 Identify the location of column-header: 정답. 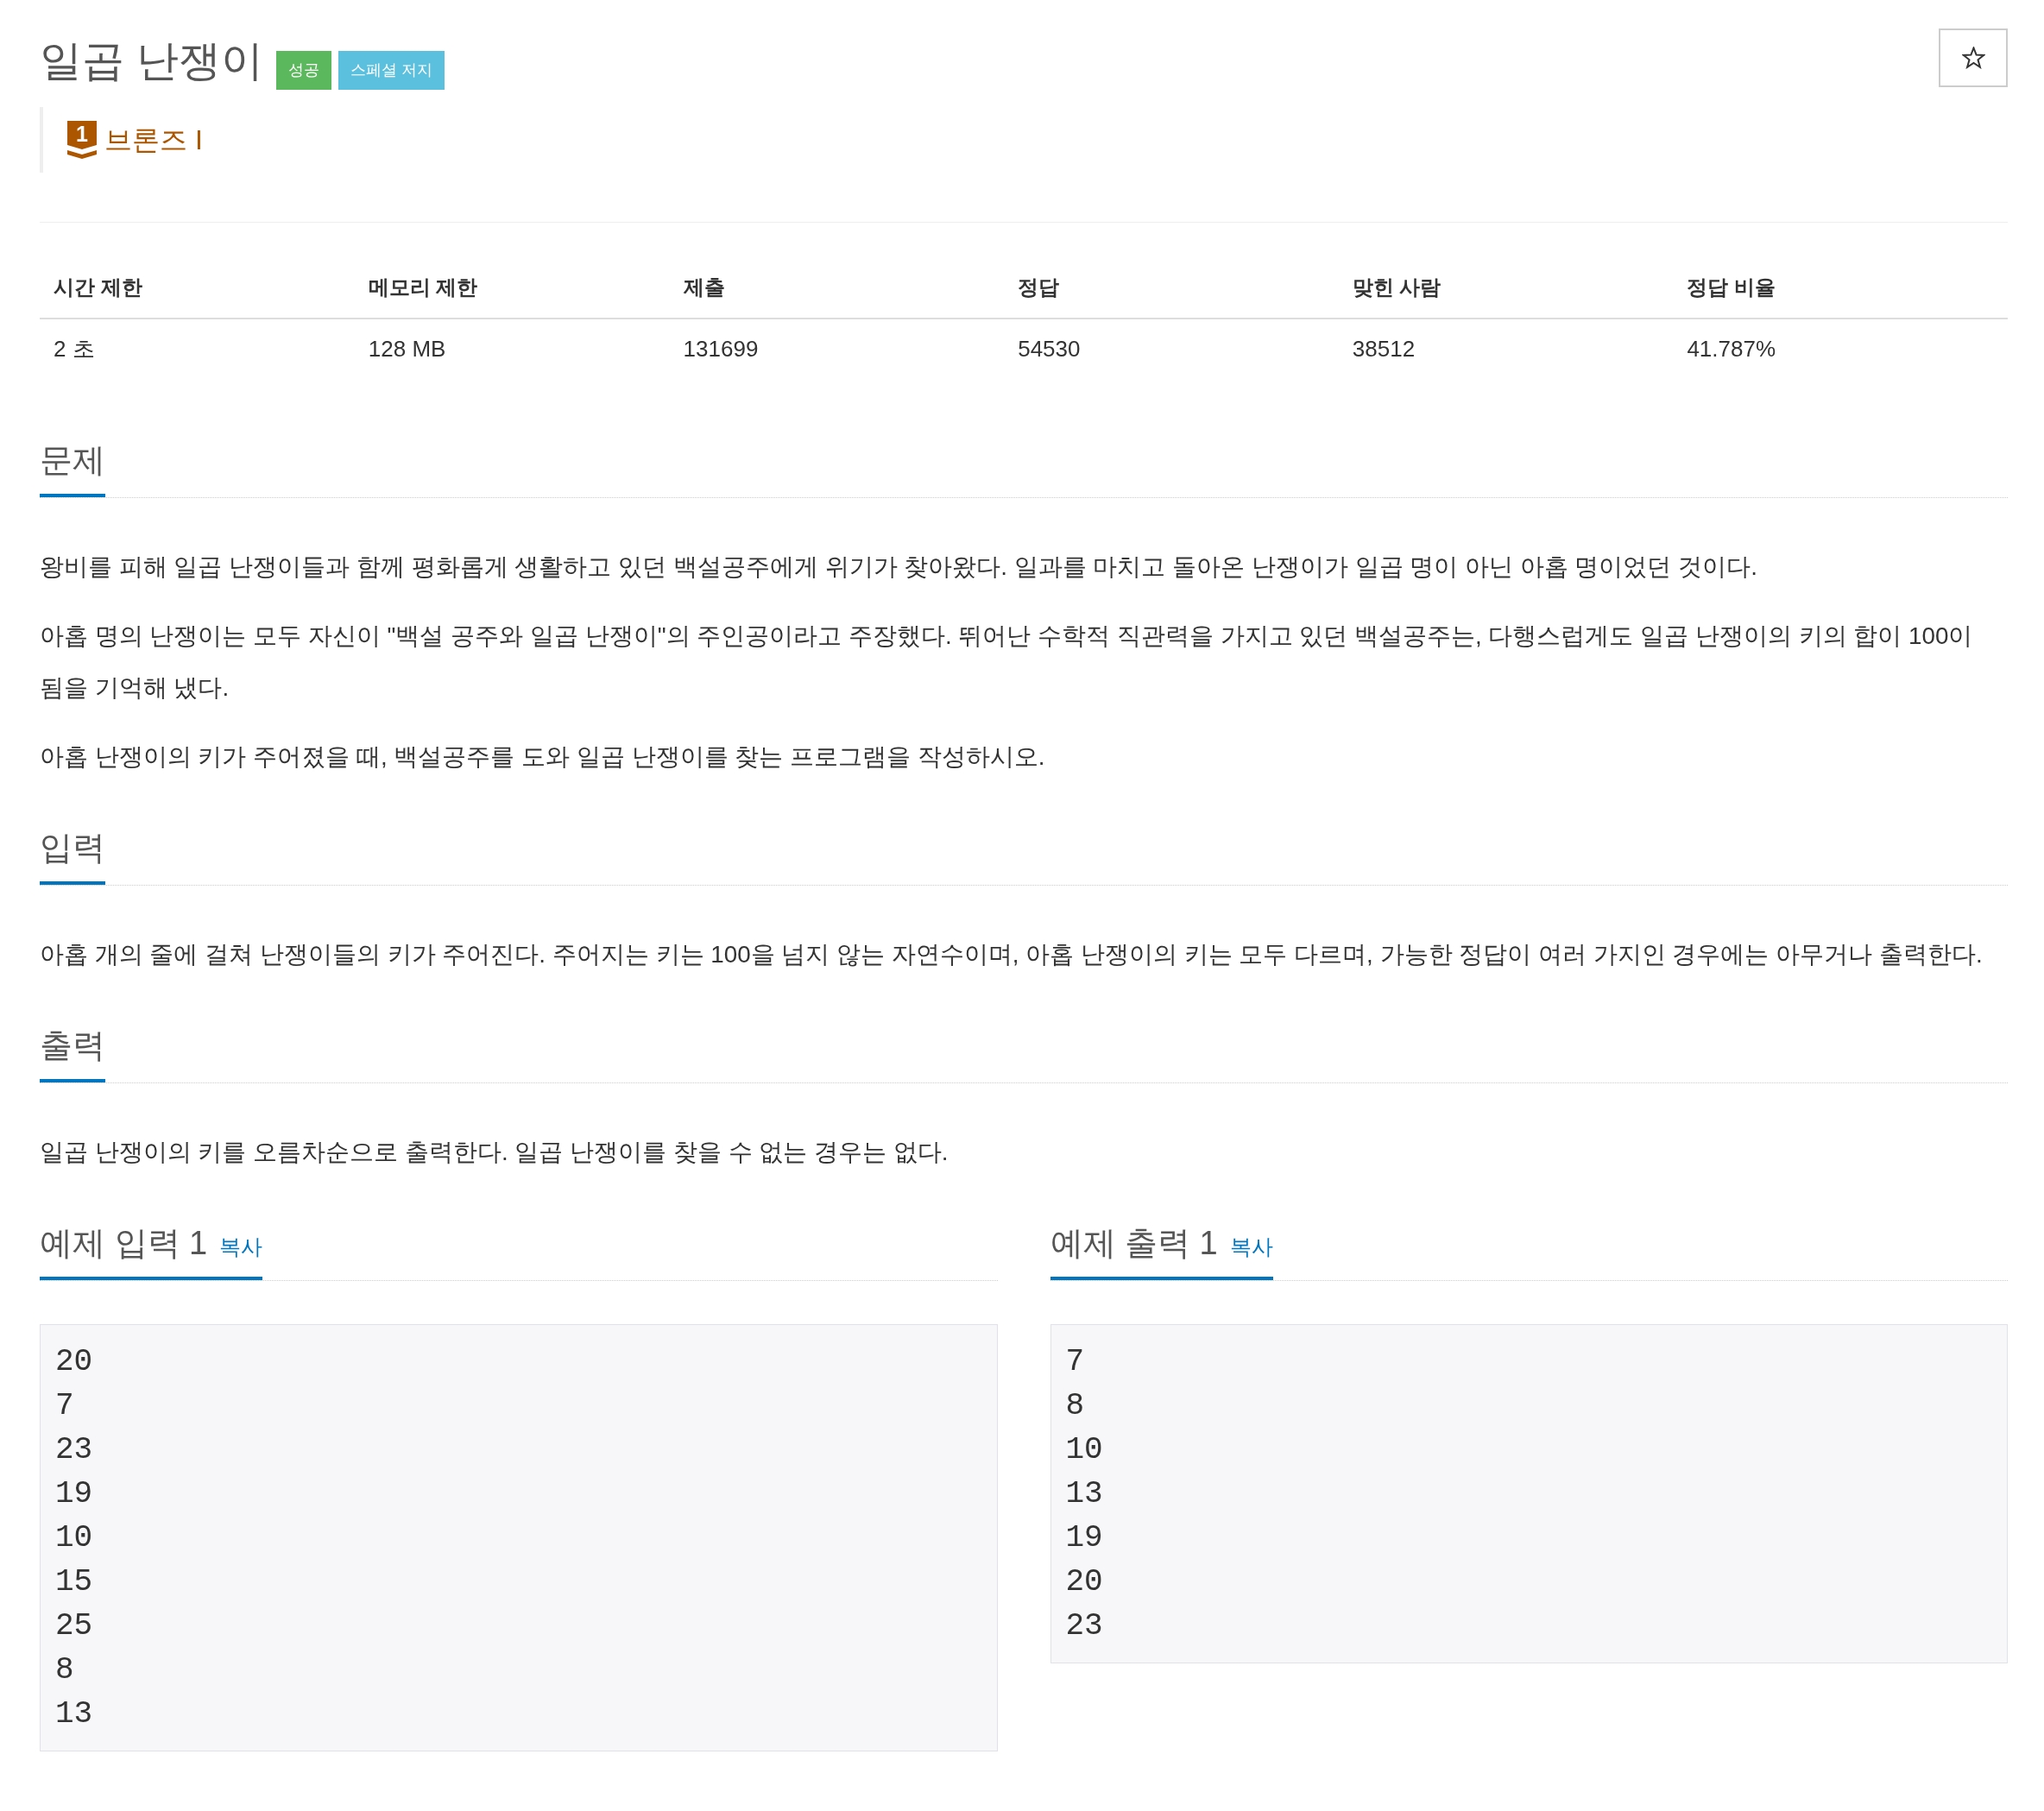
(1171, 288).